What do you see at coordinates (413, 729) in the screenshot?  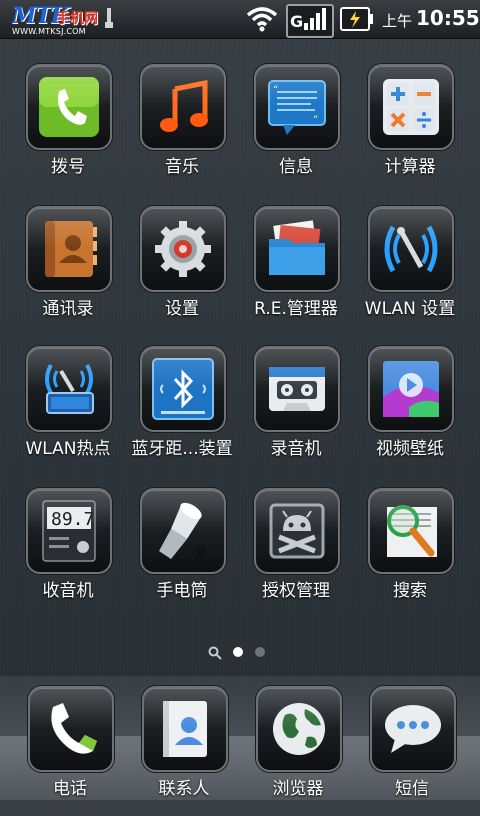 I see `chat-bubble-icon` at bounding box center [413, 729].